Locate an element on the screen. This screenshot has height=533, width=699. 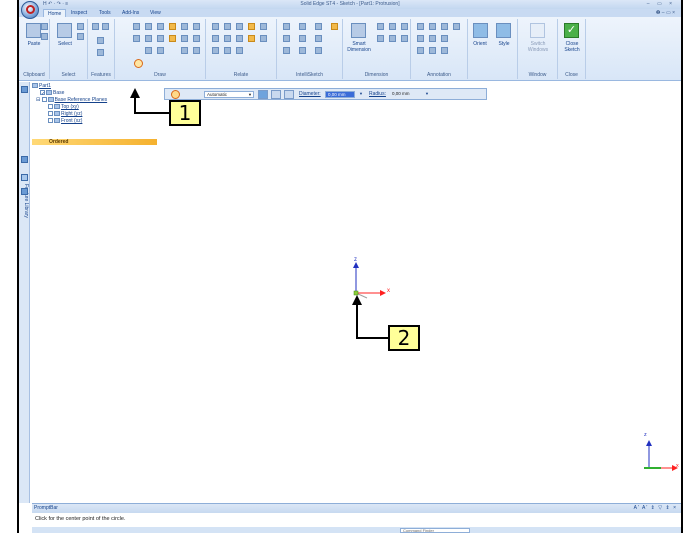
equal-icon is located at coordinates (227, 38).